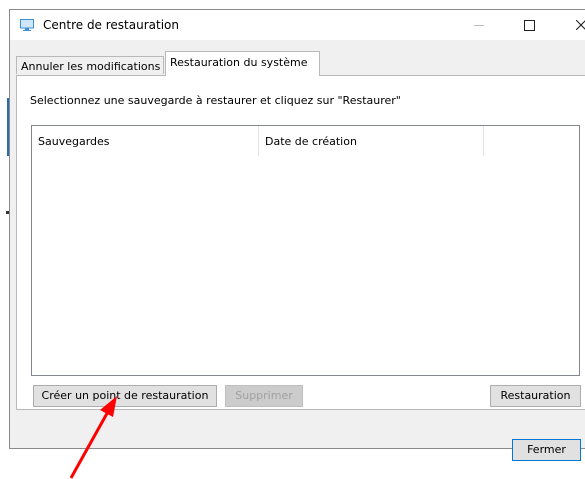  Describe the element at coordinates (145, 141) in the screenshot. I see `column-header-backups: Sauvegardes` at that location.